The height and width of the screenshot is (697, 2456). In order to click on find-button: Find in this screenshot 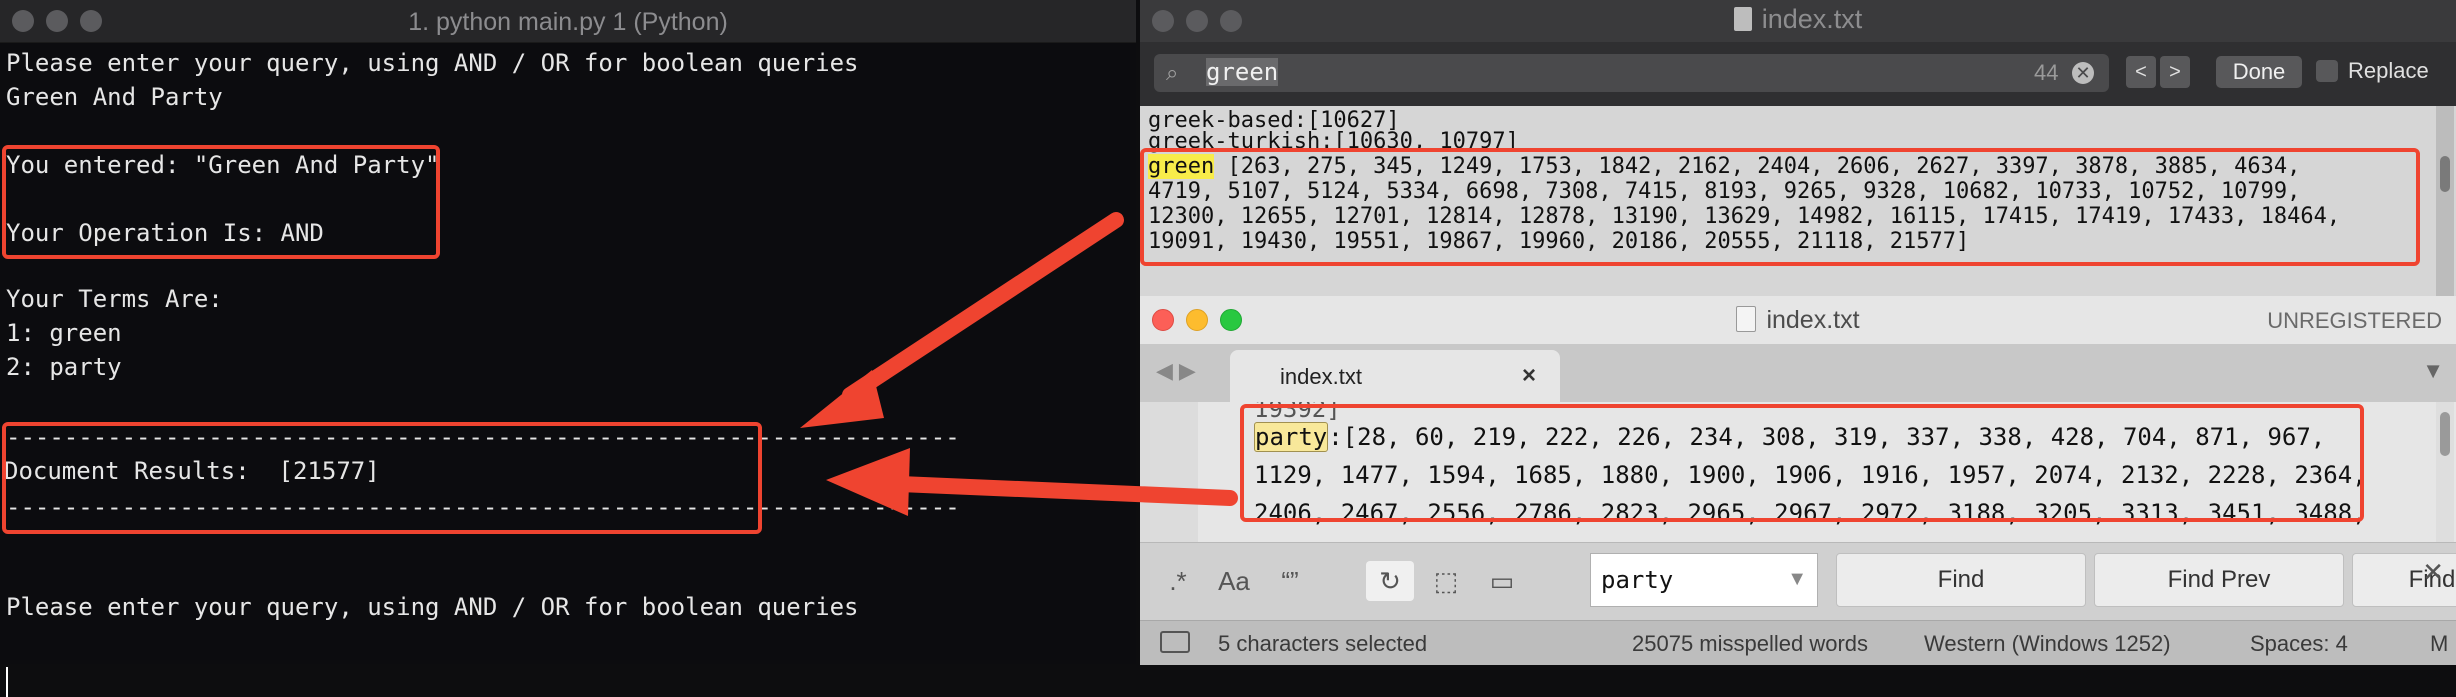, I will do `click(1961, 580)`.